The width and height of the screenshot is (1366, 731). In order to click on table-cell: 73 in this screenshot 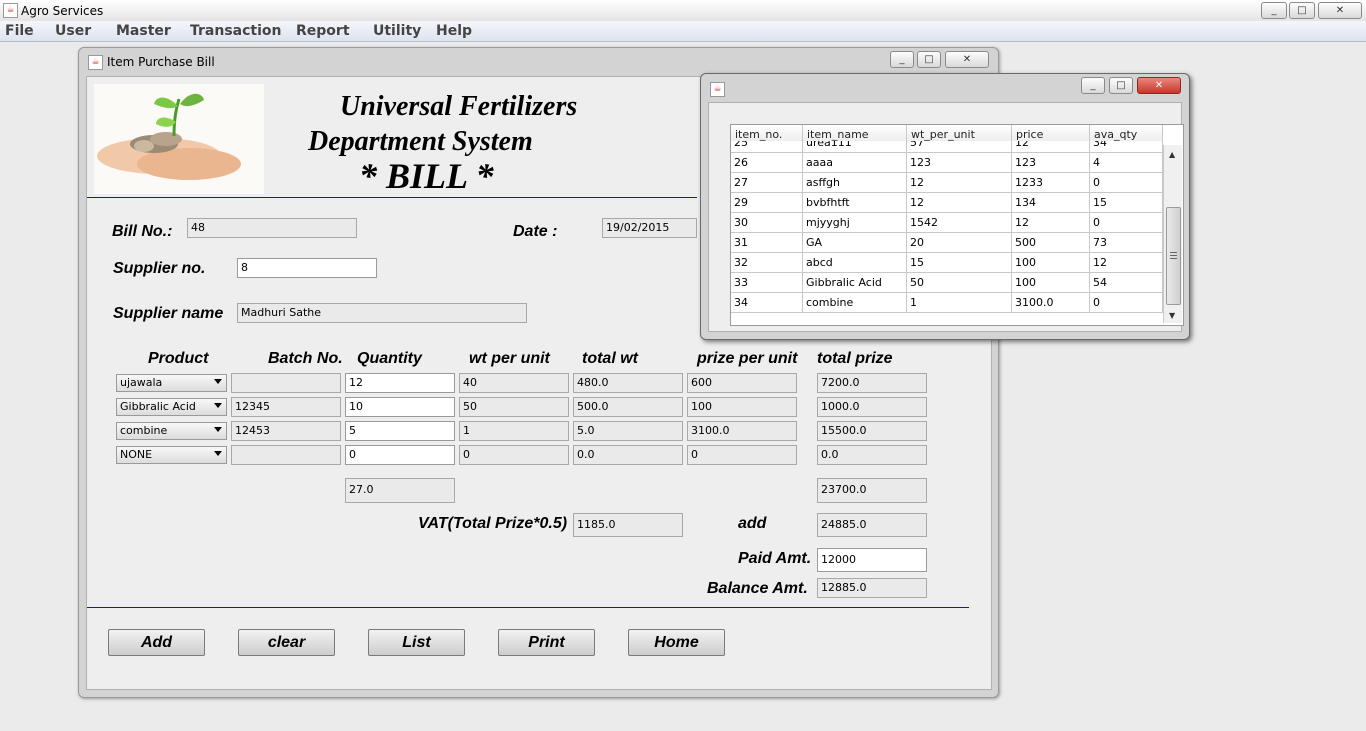, I will do `click(1126, 243)`.